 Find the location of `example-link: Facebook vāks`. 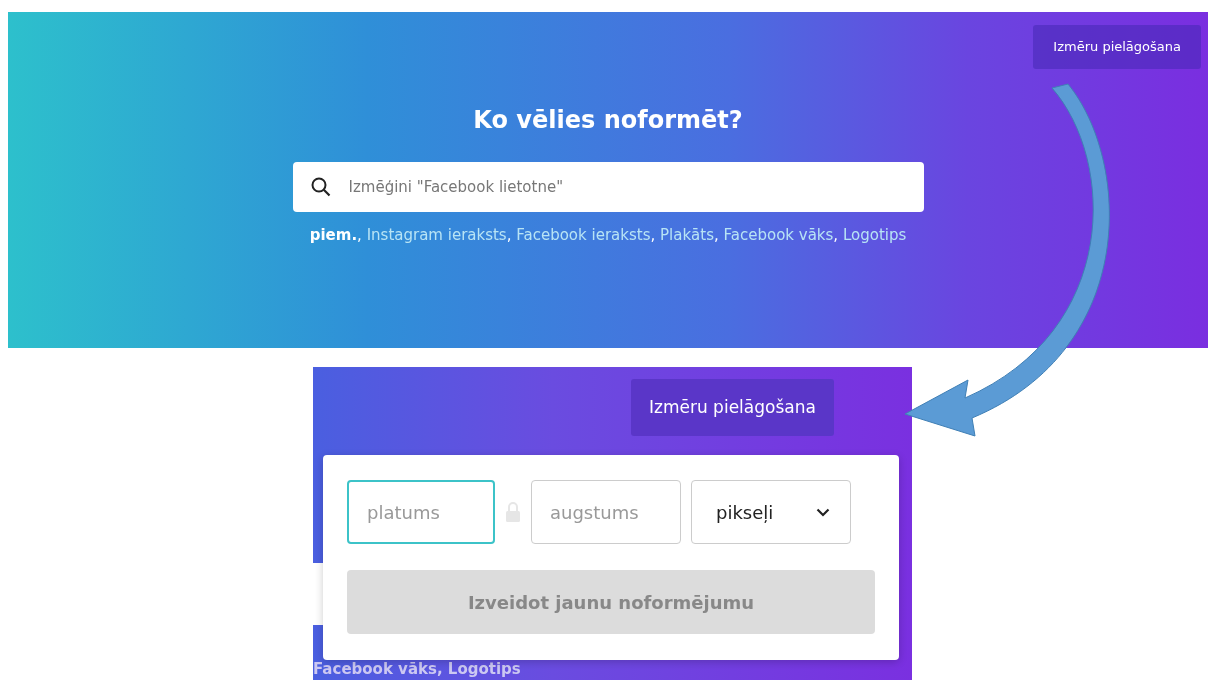

example-link: Facebook vāks is located at coordinates (778, 235).